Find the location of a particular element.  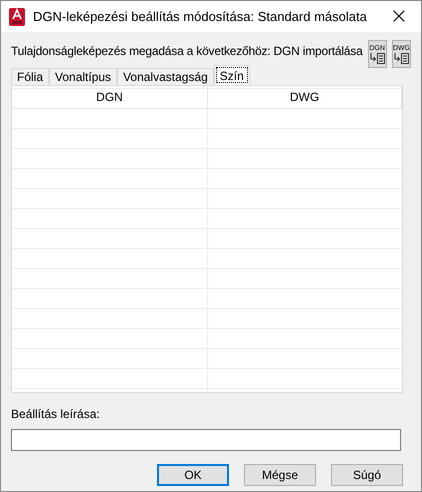

app-logo-icon is located at coordinates (17, 17).